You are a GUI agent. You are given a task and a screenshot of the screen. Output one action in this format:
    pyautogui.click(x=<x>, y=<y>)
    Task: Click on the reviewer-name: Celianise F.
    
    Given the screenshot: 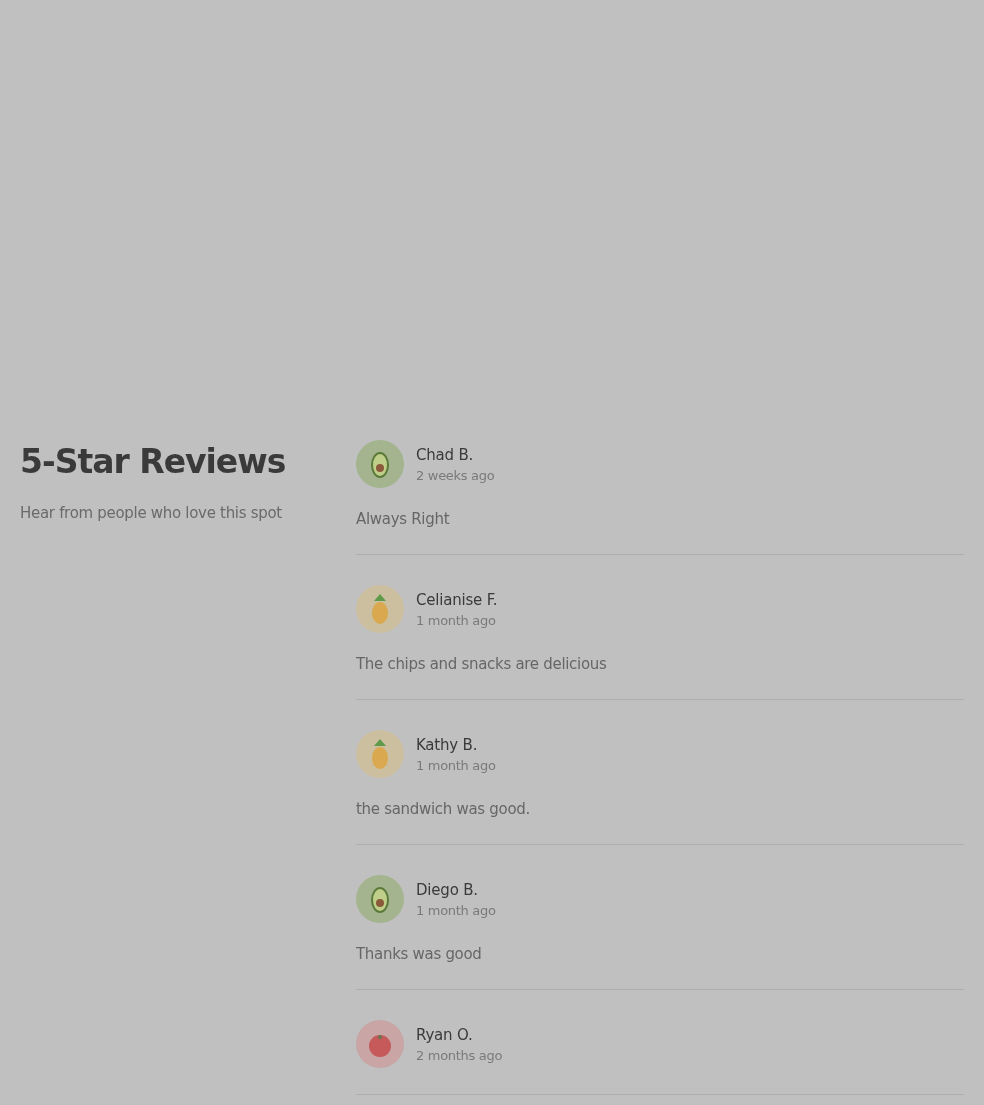 What is the action you would take?
    pyautogui.click(x=457, y=599)
    